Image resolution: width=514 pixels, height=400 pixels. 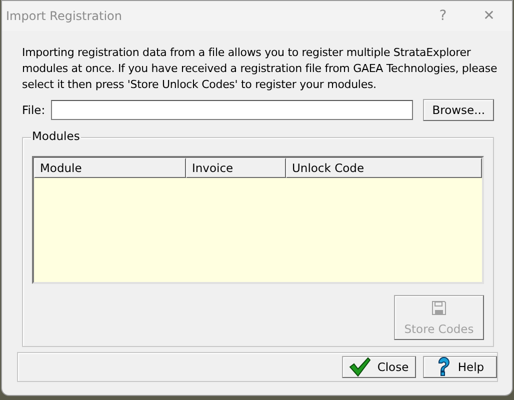 What do you see at coordinates (260, 69) in the screenshot?
I see `intro-text: Importing registration data from a file allows you to register multiple StrataExplorer modules at once. If you have received a registration file from GAEA Technologies, please select it then press 'Store Unlock Codes' to register your modules.` at bounding box center [260, 69].